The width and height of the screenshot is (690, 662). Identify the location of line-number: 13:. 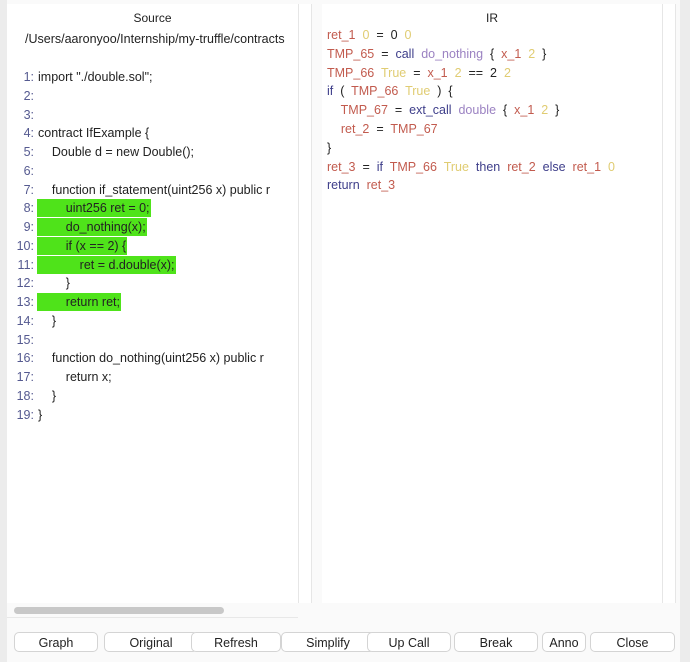
(25, 302).